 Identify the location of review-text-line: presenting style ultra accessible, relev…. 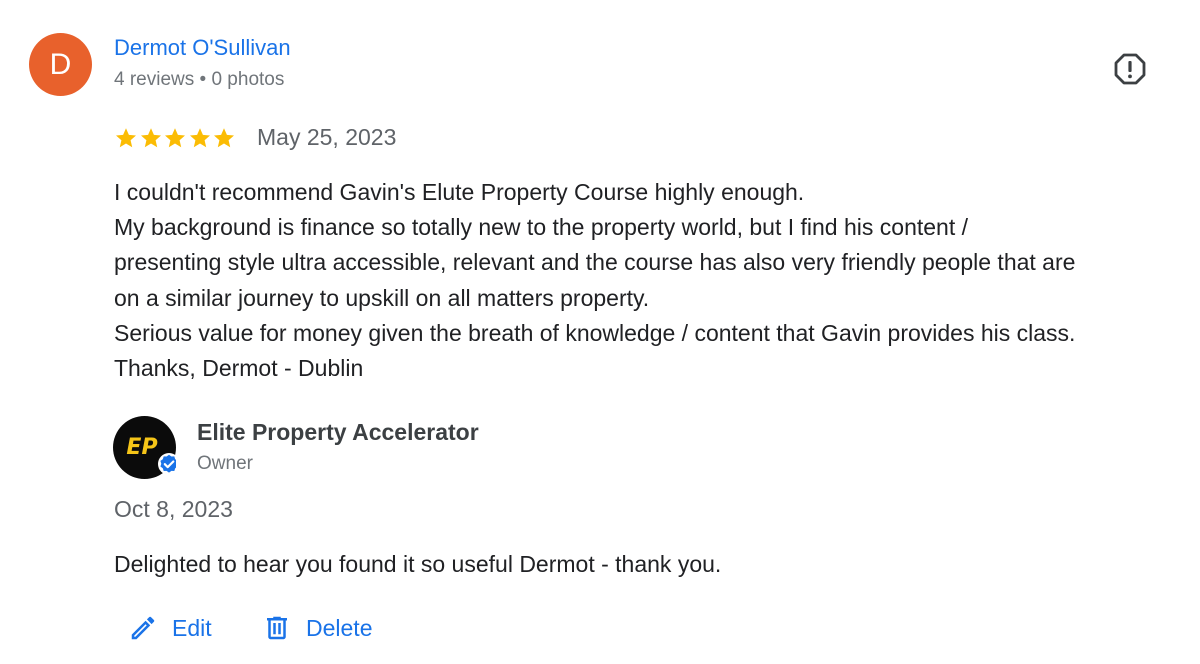
(595, 262).